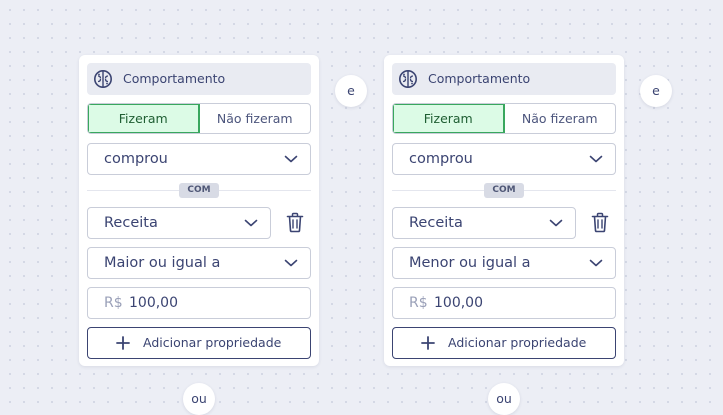 The height and width of the screenshot is (415, 723). I want to click on operator-select-value: Maior ou igual a, so click(162, 263).